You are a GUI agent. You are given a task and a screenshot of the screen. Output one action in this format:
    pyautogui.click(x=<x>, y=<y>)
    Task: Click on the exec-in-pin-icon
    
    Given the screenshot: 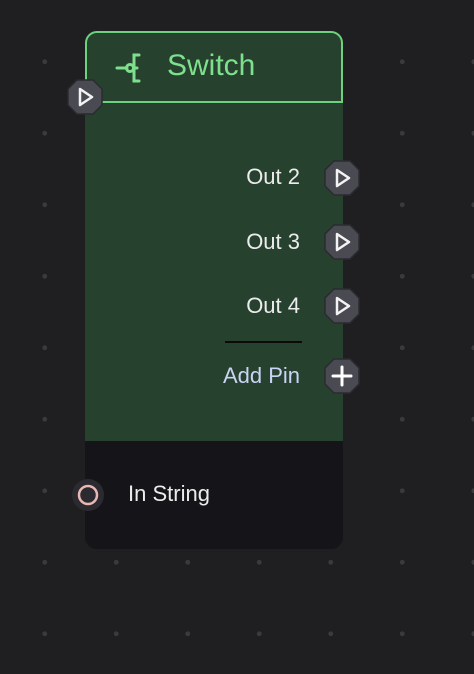 What is the action you would take?
    pyautogui.click(x=85, y=97)
    